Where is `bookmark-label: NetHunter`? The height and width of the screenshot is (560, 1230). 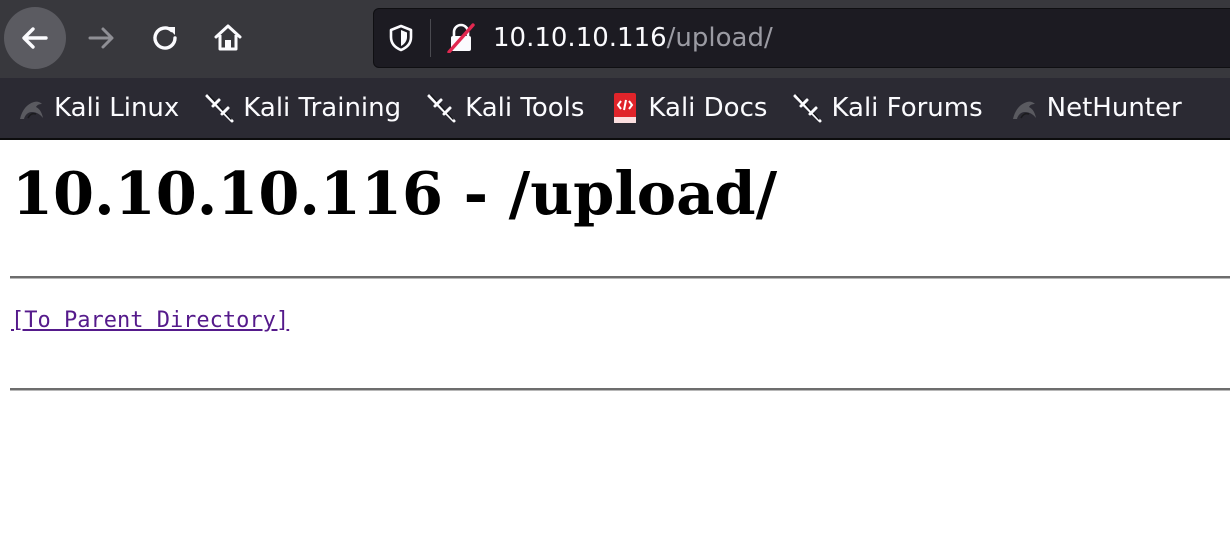
bookmark-label: NetHunter is located at coordinates (1114, 108).